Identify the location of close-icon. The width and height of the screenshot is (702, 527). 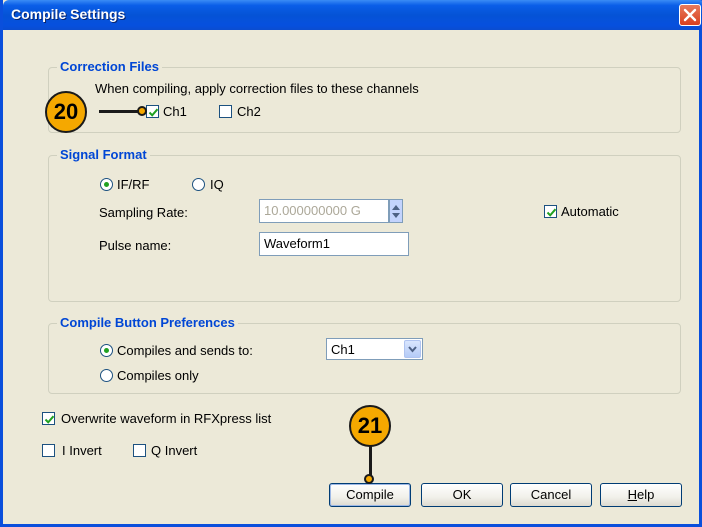
(690, 15).